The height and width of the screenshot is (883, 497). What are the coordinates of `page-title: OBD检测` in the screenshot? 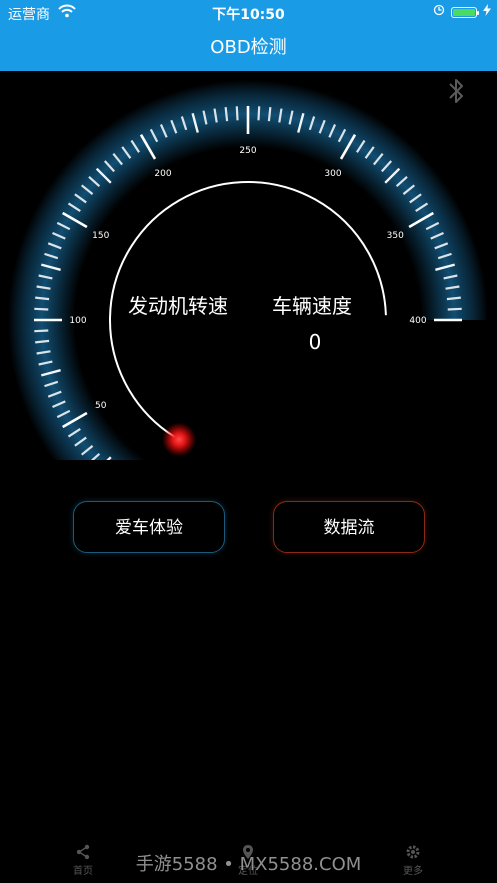 It's located at (248, 47).